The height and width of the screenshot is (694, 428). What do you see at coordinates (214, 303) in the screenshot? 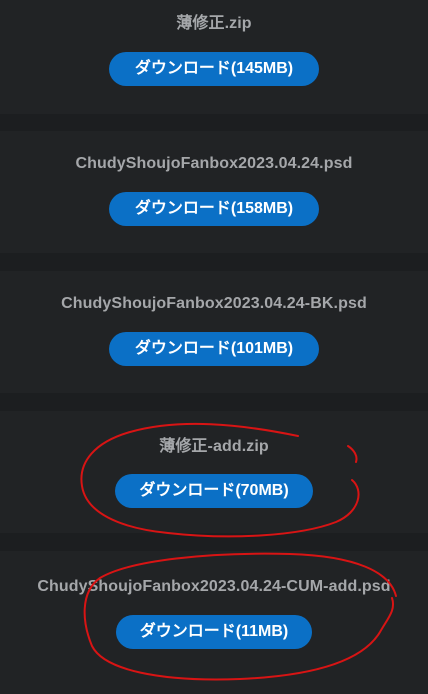
I see `file-name: ChudyShoujoFanbox2023.04.24-BK.psd` at bounding box center [214, 303].